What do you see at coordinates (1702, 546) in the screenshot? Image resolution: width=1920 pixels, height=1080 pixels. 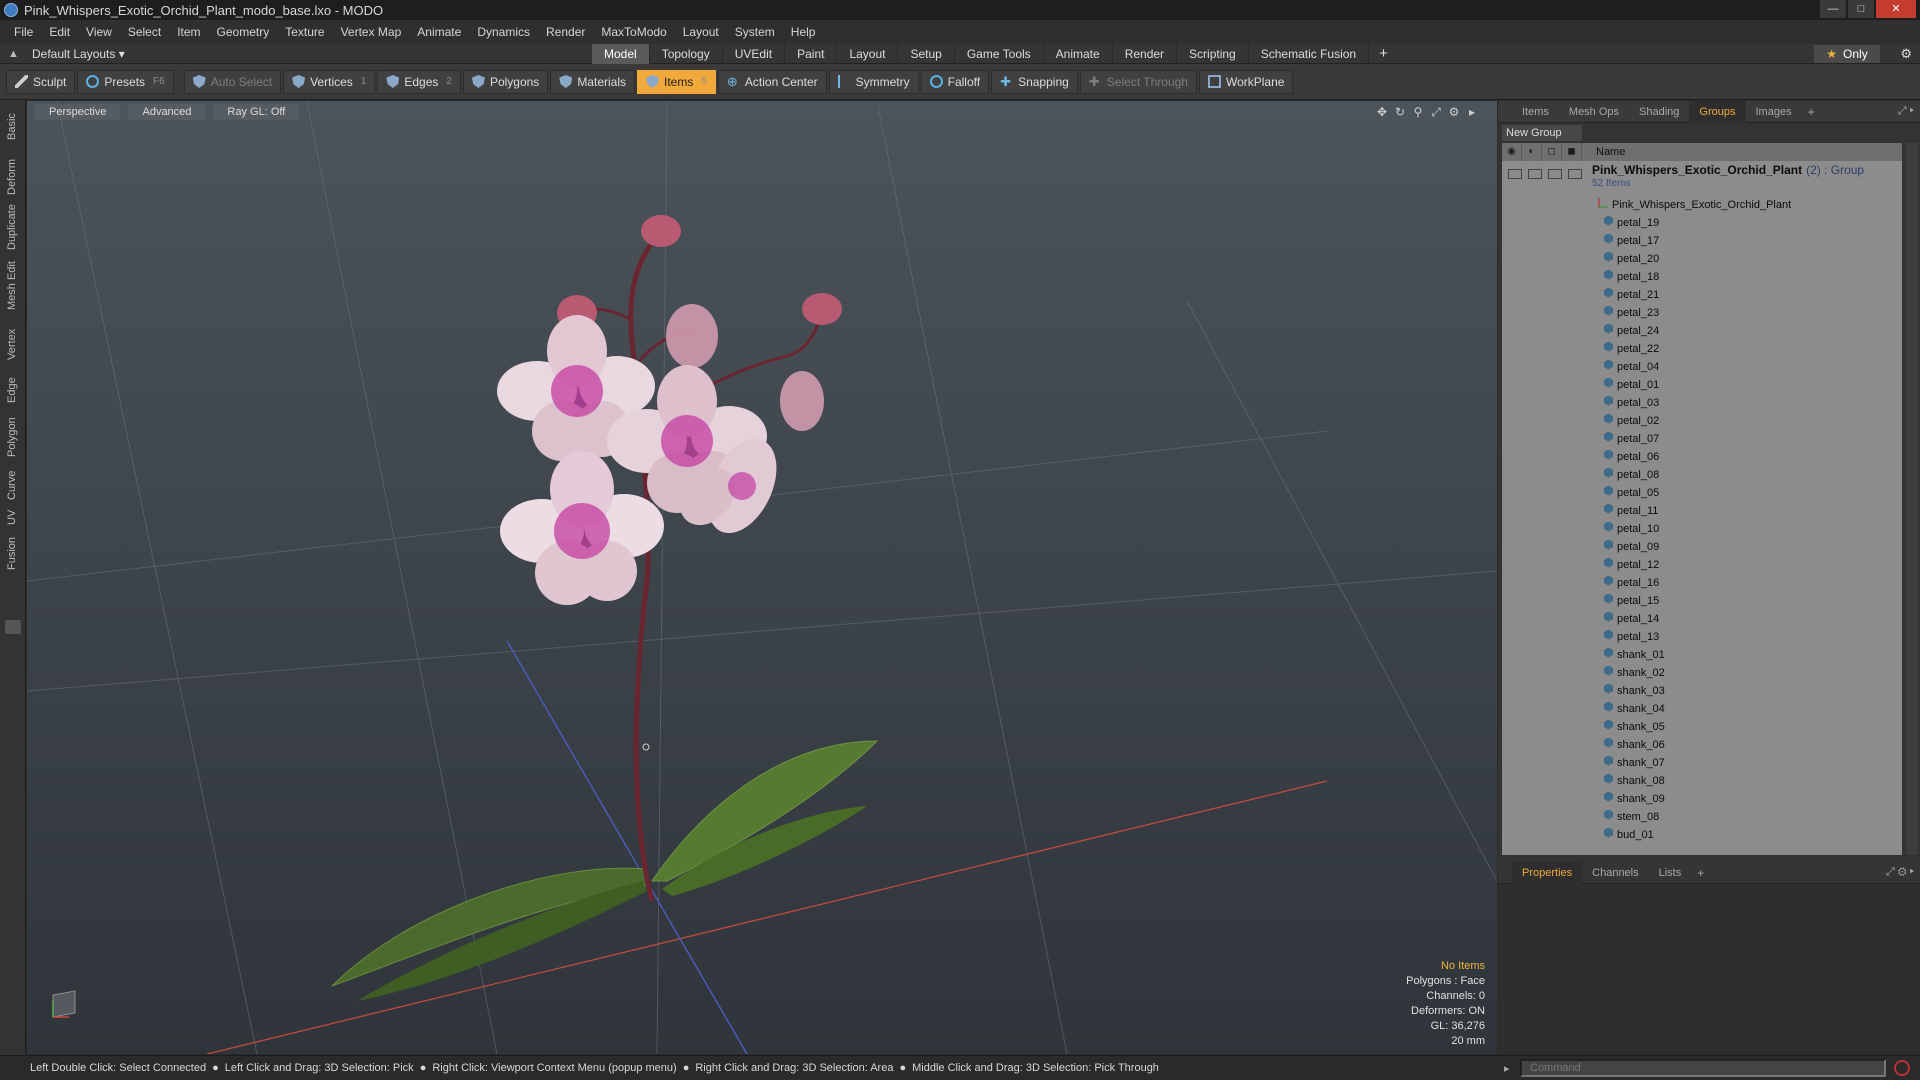 I see `list-item: petal_09` at bounding box center [1702, 546].